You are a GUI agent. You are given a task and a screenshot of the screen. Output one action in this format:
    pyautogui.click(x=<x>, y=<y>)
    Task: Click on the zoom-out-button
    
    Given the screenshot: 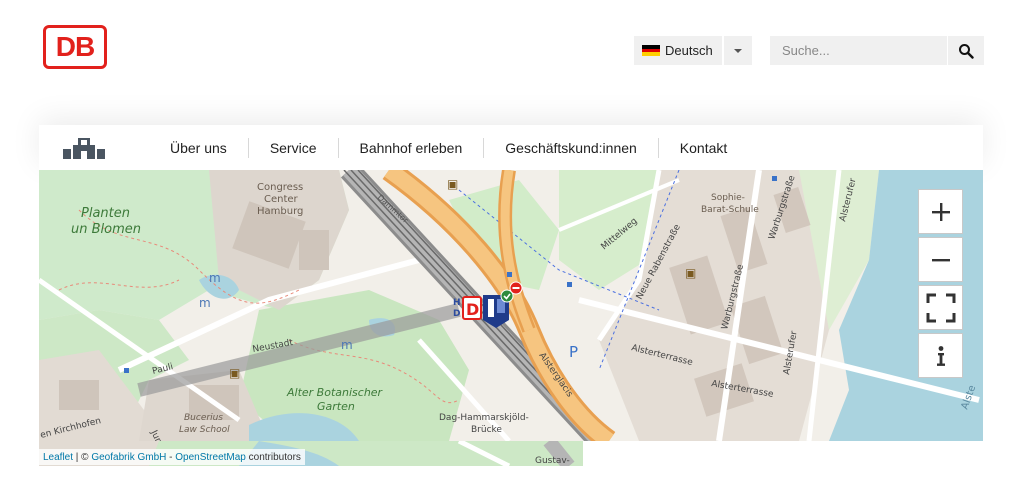 What is the action you would take?
    pyautogui.click(x=940, y=259)
    